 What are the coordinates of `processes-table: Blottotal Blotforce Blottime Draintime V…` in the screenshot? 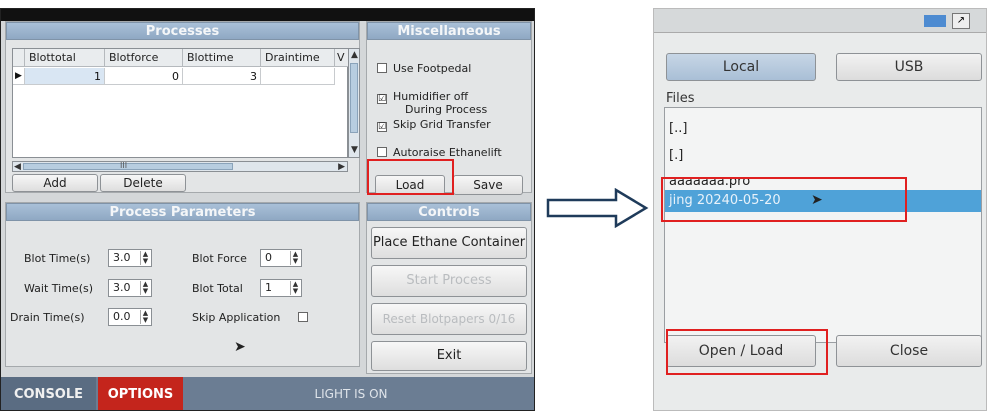 It's located at (180, 103).